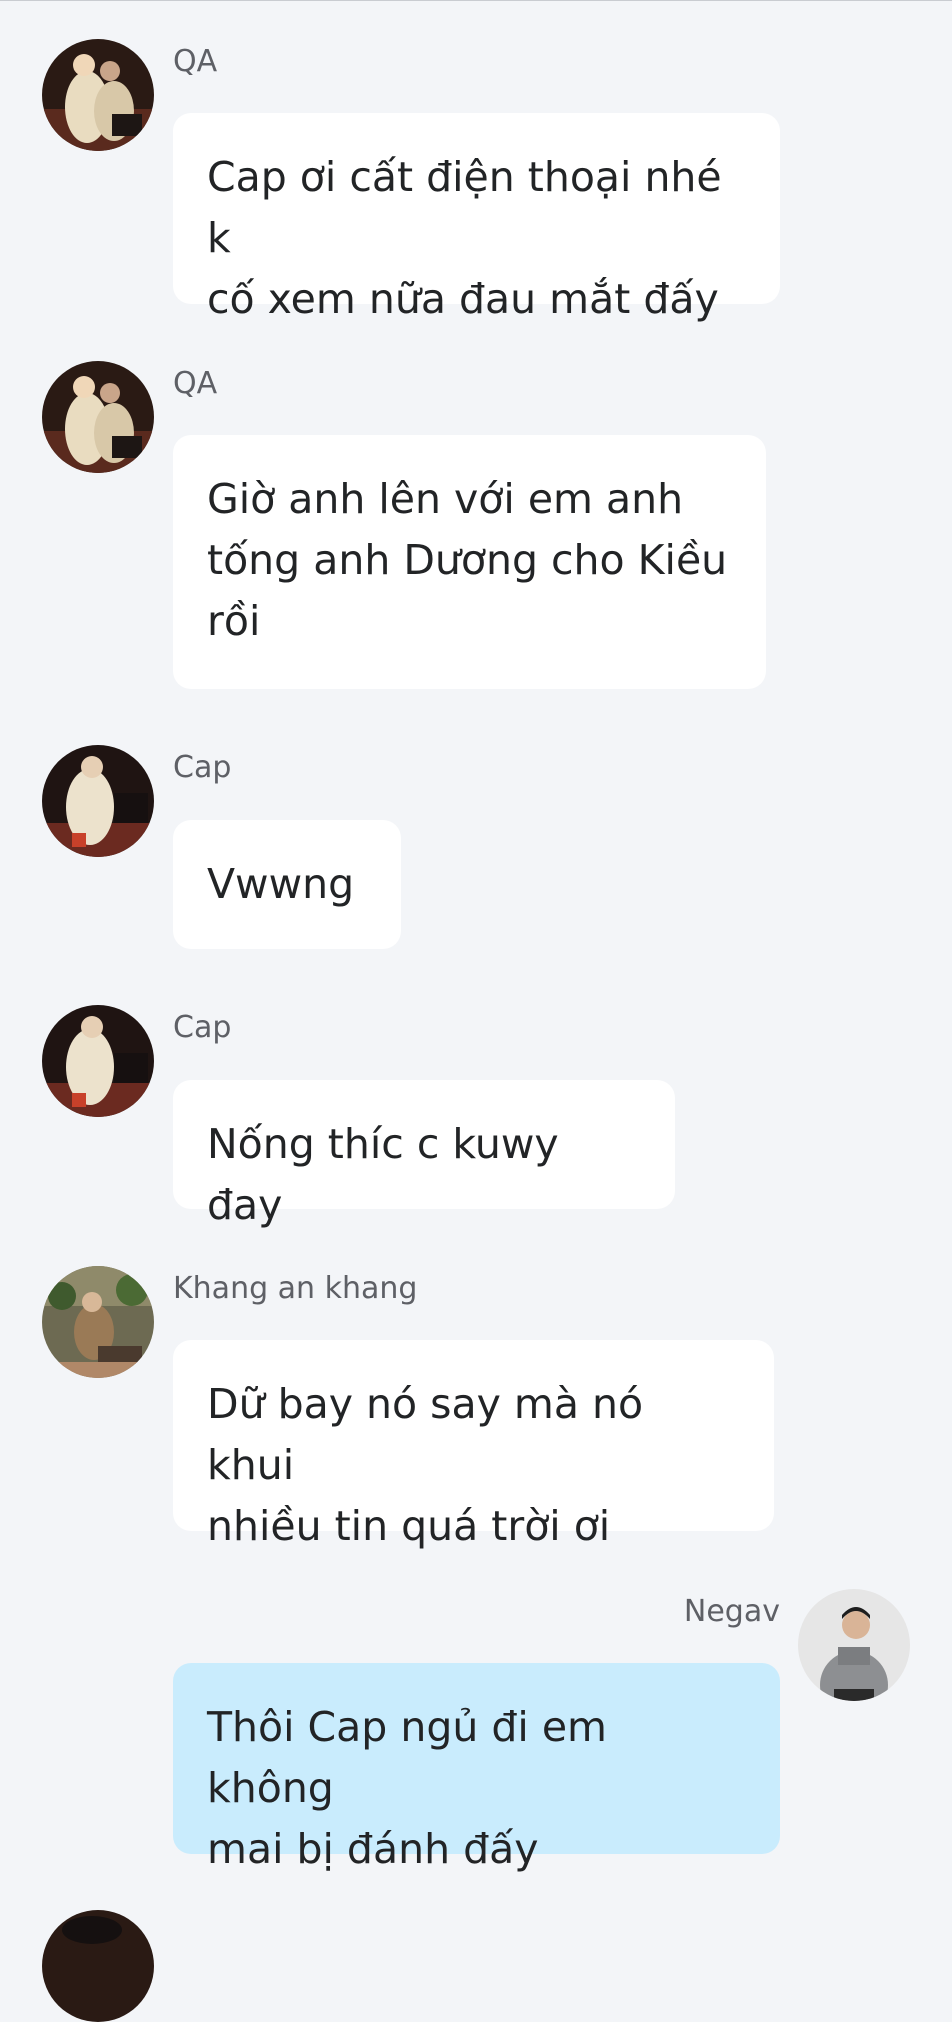  What do you see at coordinates (295, 1288) in the screenshot?
I see `sender-name: Khang an khang` at bounding box center [295, 1288].